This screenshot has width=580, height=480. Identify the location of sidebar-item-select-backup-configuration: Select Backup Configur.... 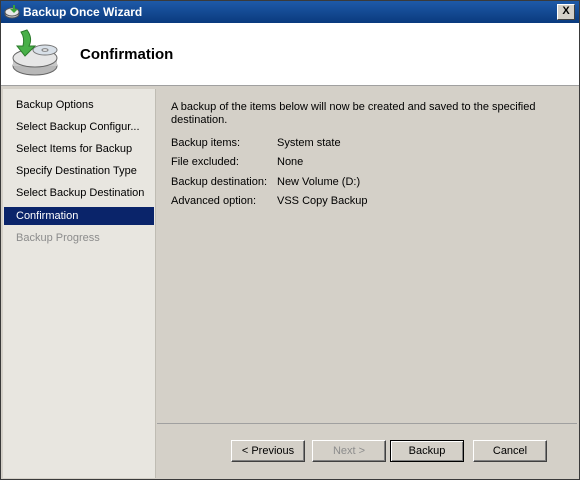
(79, 127).